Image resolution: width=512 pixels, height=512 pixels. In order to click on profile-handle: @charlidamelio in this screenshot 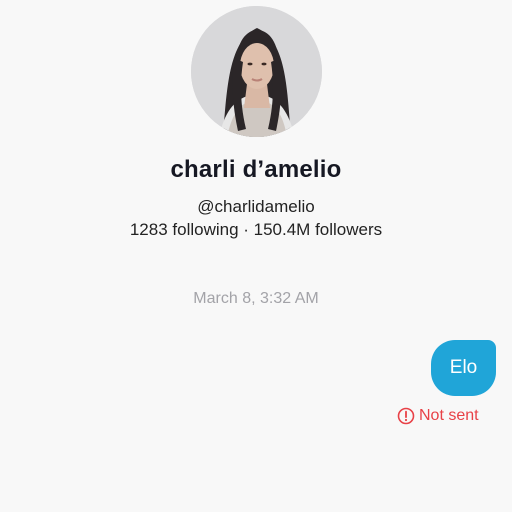, I will do `click(256, 206)`.